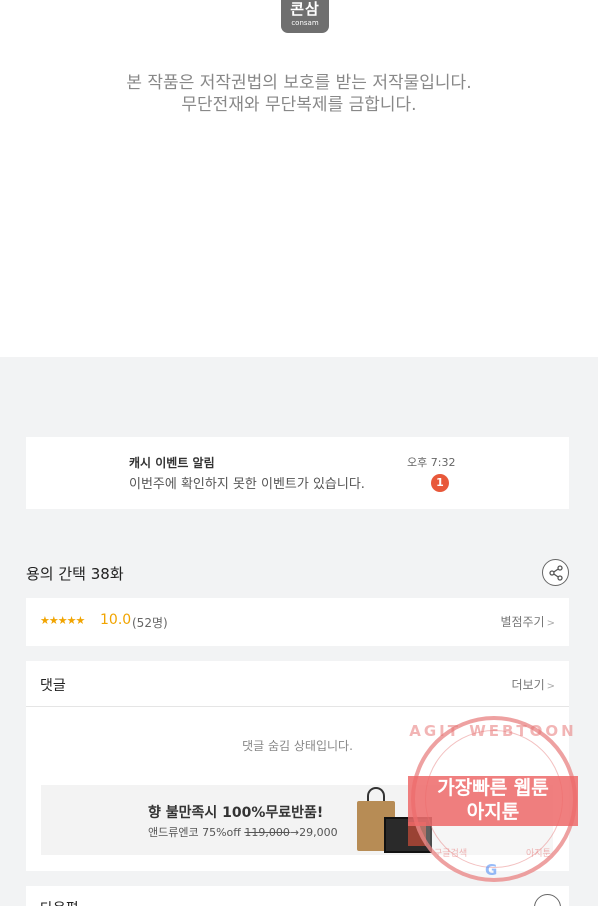 The height and width of the screenshot is (906, 598). Describe the element at coordinates (297, 622) in the screenshot. I see `rating-bar: ★★★★★ 10.0 (52명) 별점주기 >` at that location.